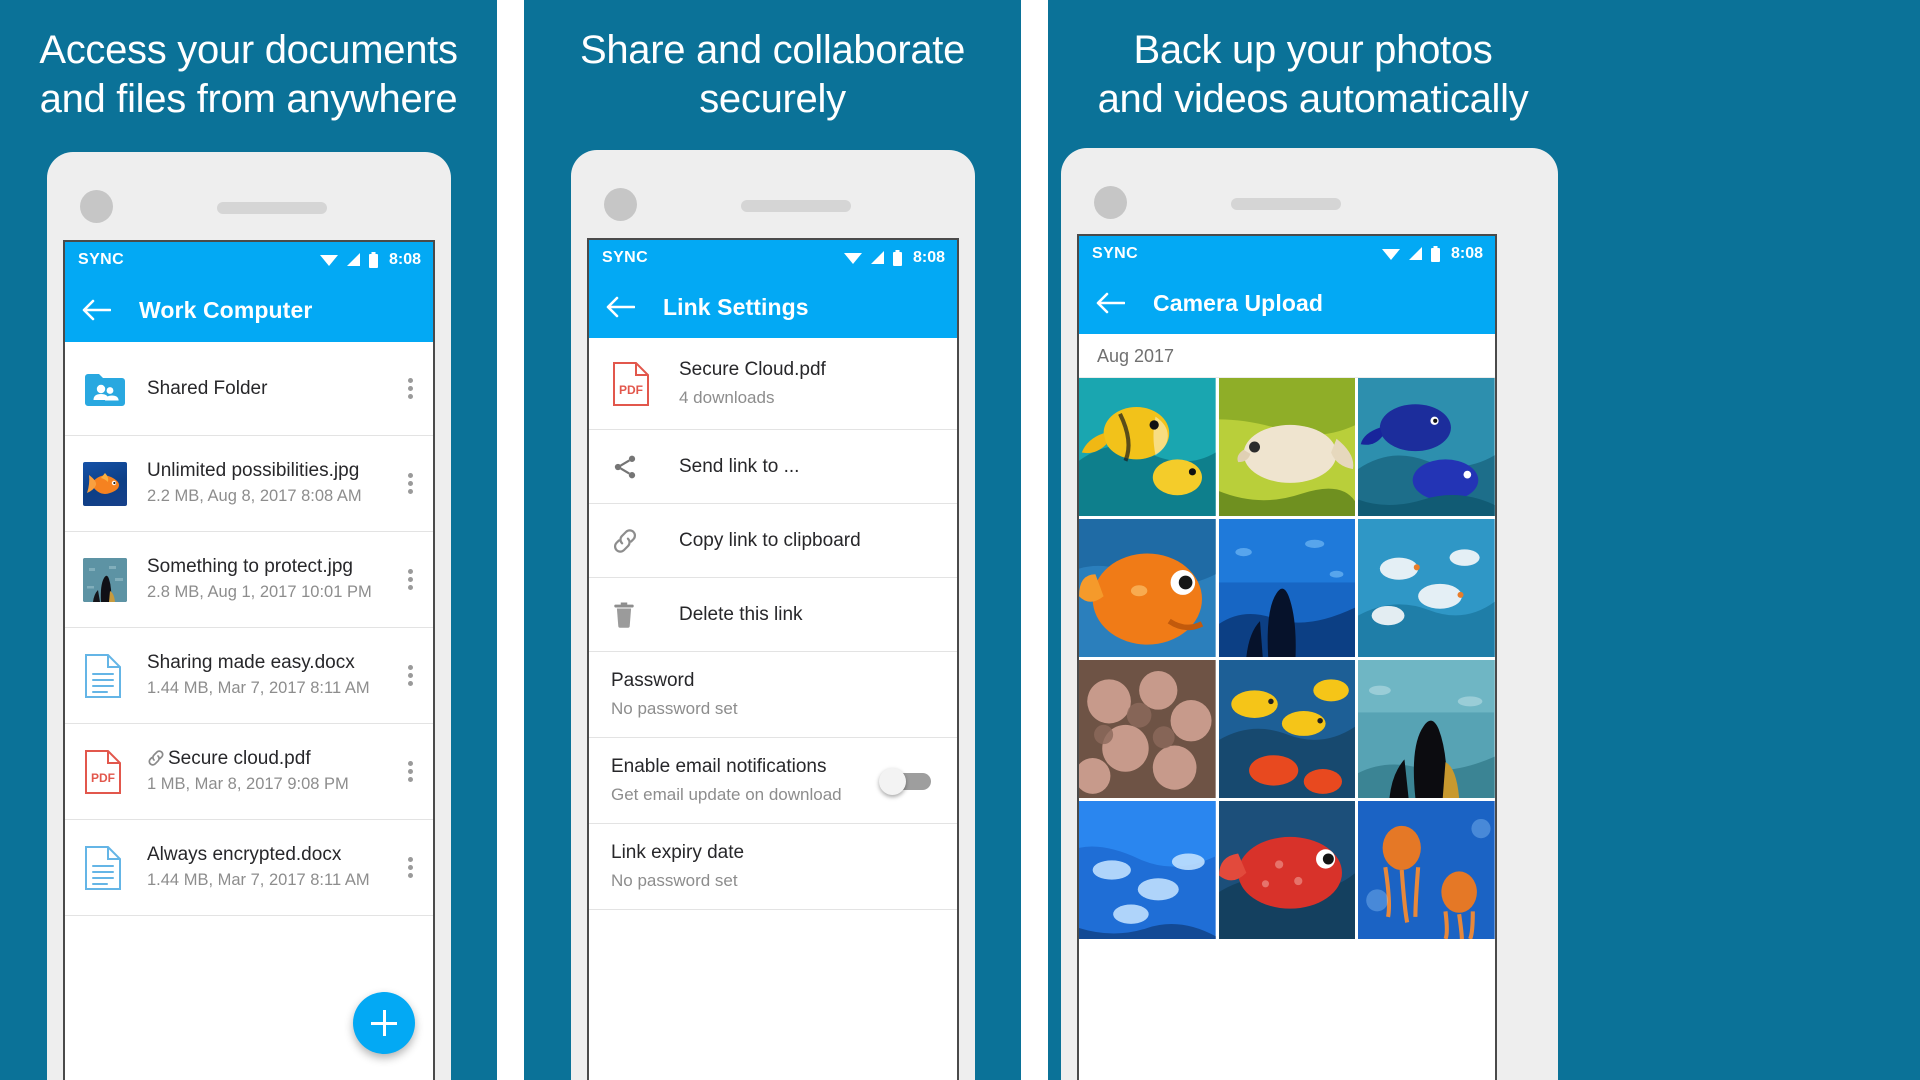  What do you see at coordinates (773, 695) in the screenshot?
I see `password-setting-row: Password No password set` at bounding box center [773, 695].